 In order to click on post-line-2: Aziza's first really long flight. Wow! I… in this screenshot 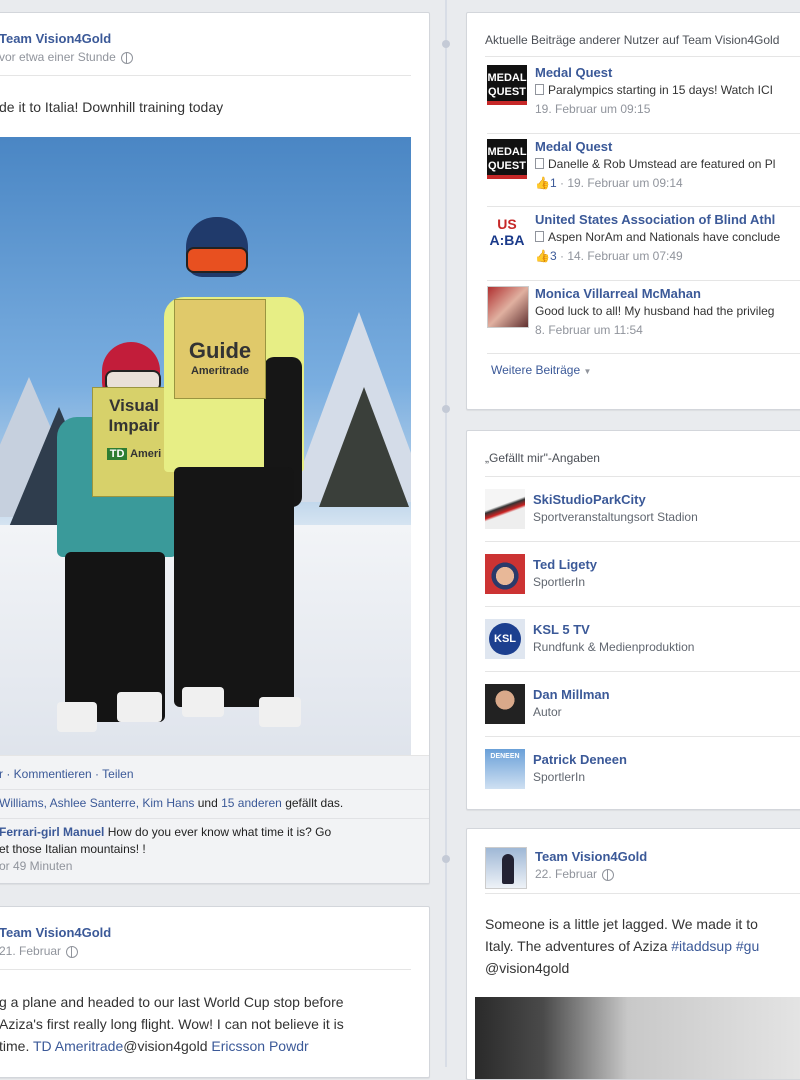, I will do `click(172, 1024)`.